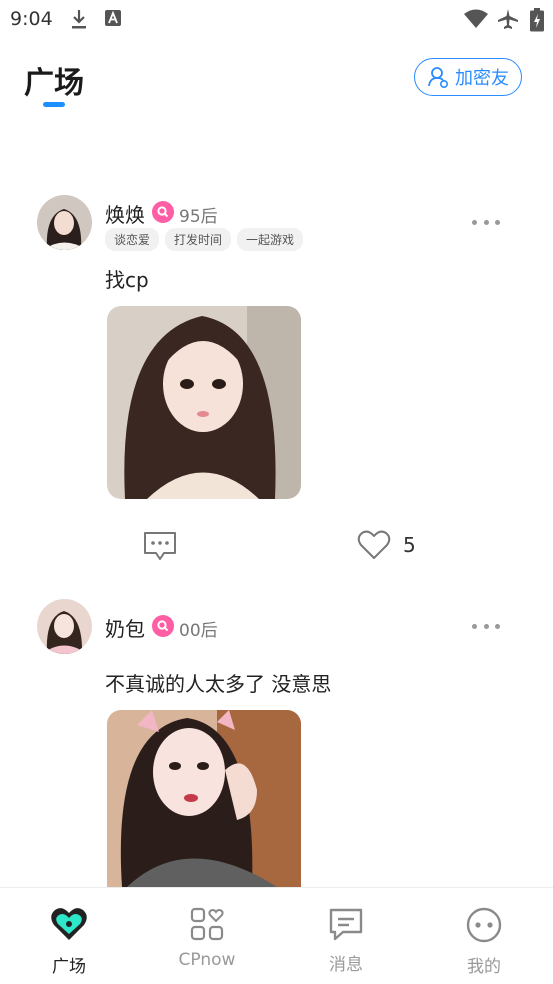 Image resolution: width=553 pixels, height=984 pixels. I want to click on page-title: 广场, so click(54, 83).